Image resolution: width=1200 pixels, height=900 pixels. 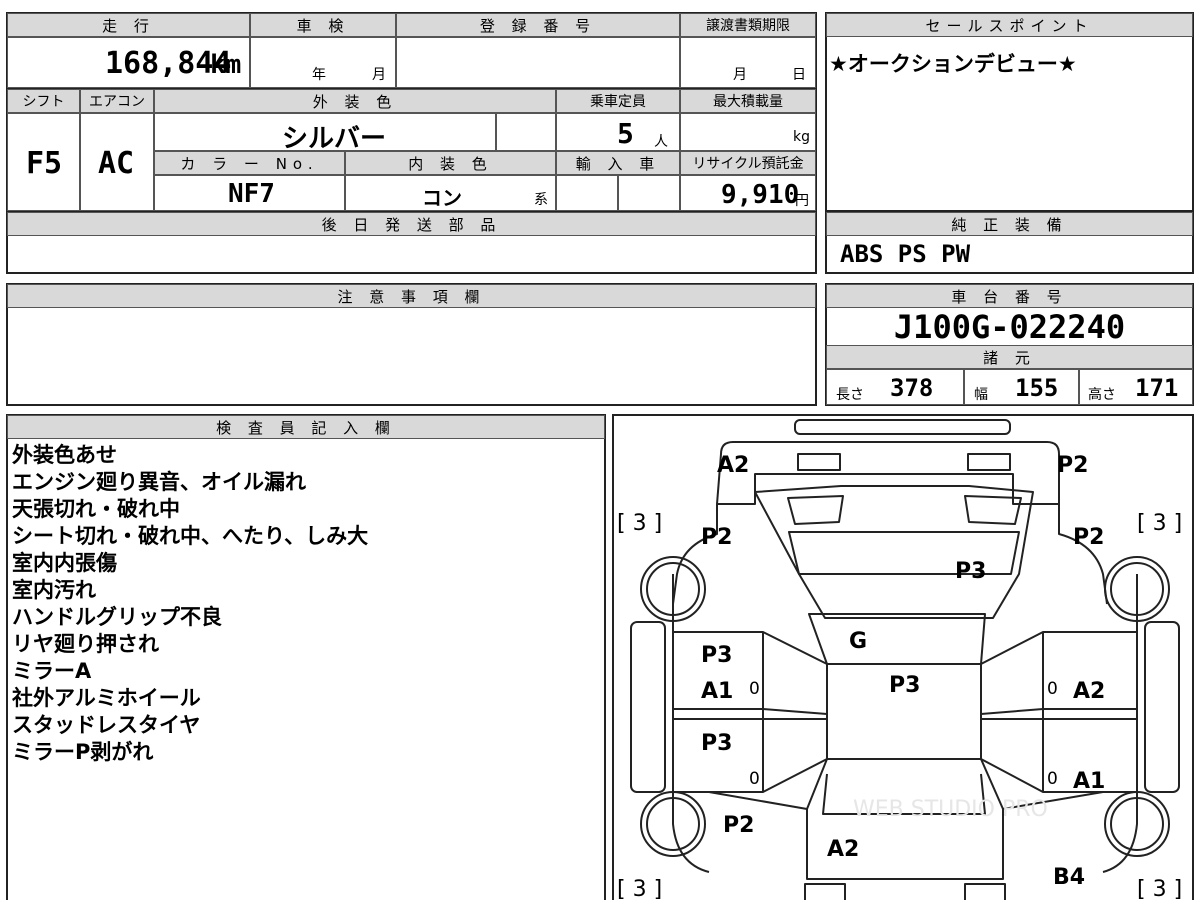 I want to click on tire-front-left: [ 3 ], so click(x=639, y=523).